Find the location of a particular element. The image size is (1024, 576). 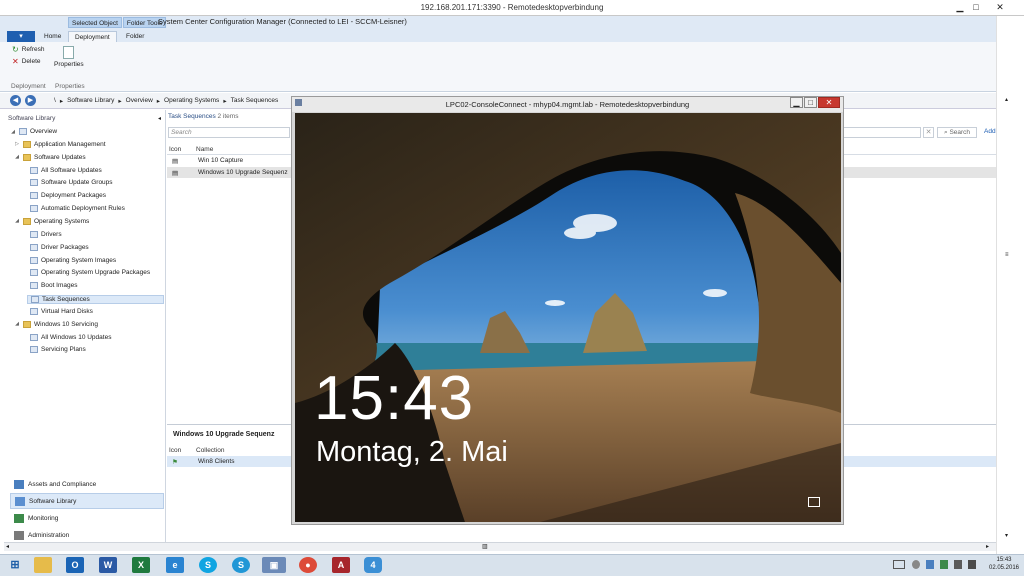

tree-item: ▷ Application Management is located at coordinates (60, 144).